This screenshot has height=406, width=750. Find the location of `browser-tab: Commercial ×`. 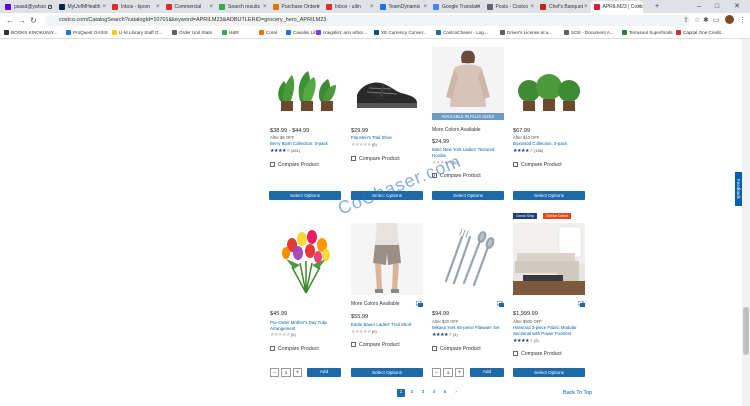

browser-tab: Commercial × is located at coordinates (189, 7).